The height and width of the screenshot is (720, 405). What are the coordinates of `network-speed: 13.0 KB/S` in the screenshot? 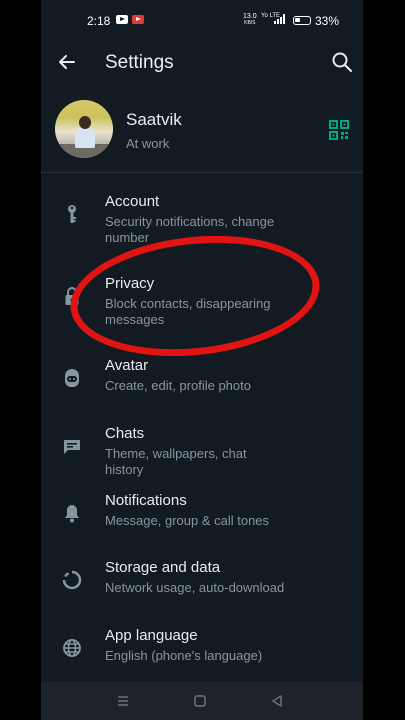 It's located at (250, 20).